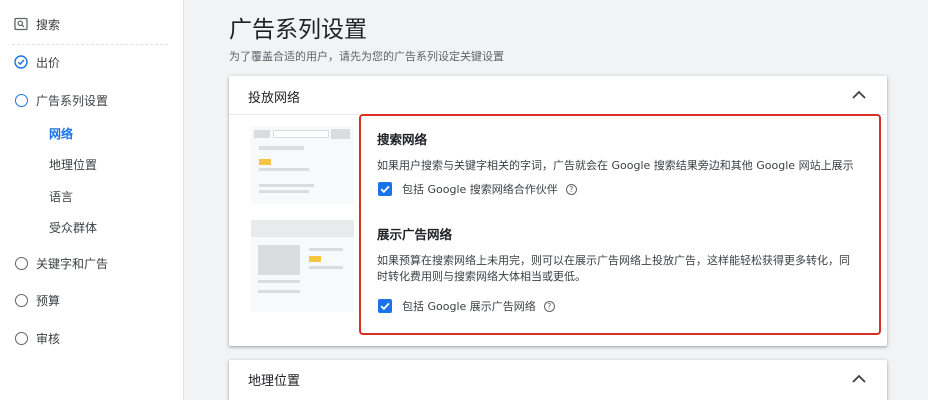 The width and height of the screenshot is (928, 400). I want to click on nav-item-label: 出价, so click(48, 62).